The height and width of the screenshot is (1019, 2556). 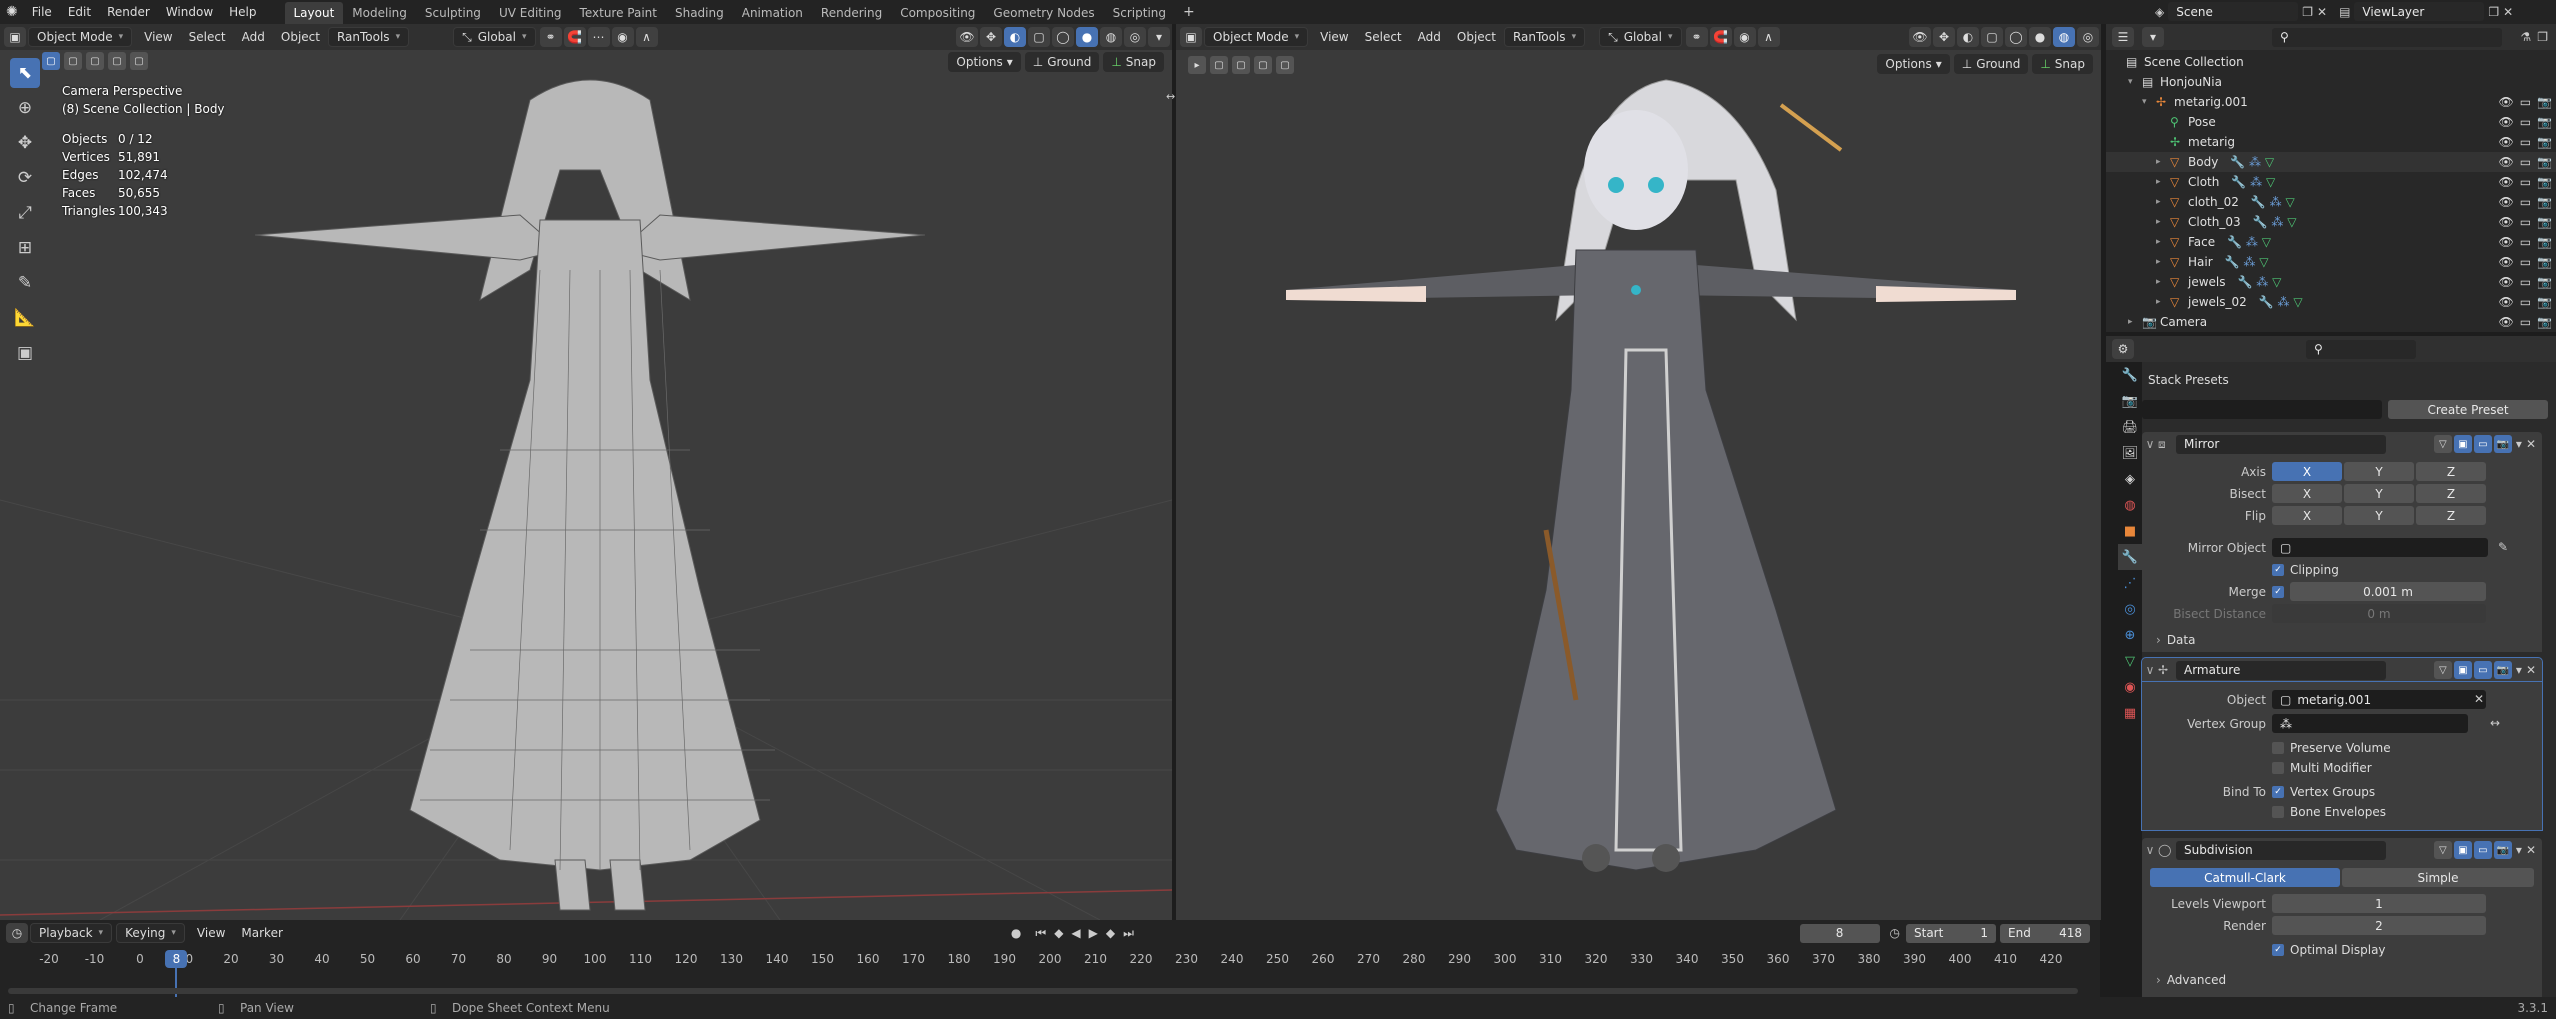 I want to click on outliner-row-body: ▸ ▽ Body 🔧 ⁂ ▽ 👁 ▭ 📷, so click(x=2331, y=162).